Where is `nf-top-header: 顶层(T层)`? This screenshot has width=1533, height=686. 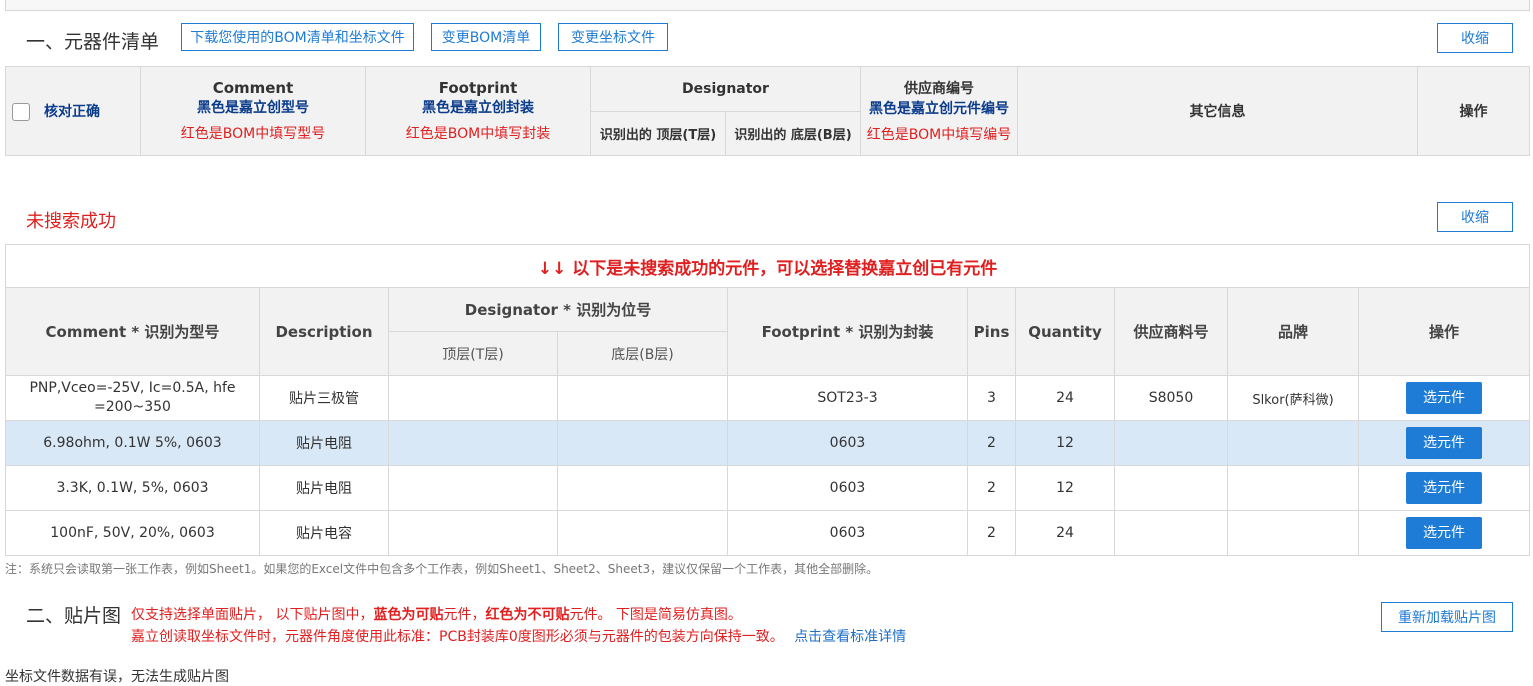 nf-top-header: 顶层(T层) is located at coordinates (473, 353).